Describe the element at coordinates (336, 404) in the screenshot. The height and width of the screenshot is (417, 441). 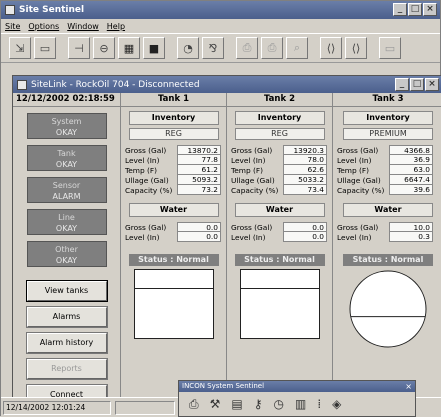
I see `disk-icon: ◈` at that location.